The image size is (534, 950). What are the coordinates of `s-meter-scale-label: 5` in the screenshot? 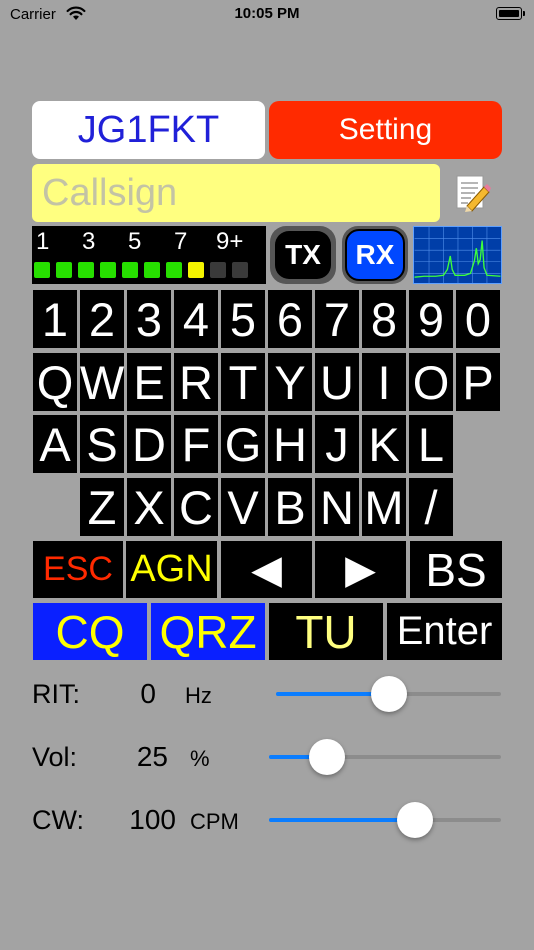 It's located at (135, 241).